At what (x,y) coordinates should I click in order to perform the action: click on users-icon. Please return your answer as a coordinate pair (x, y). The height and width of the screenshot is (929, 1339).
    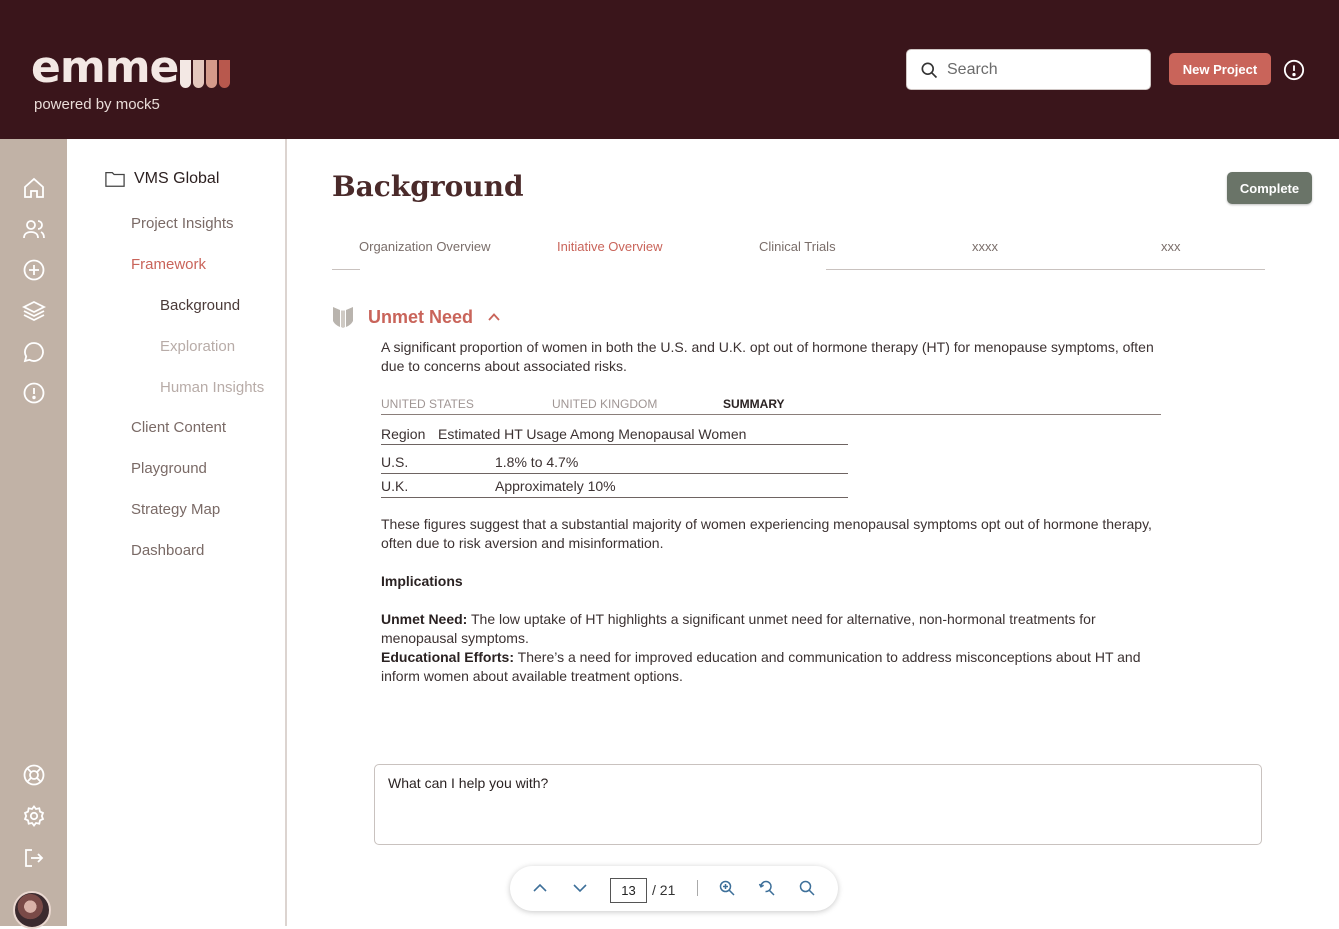
    Looking at the image, I should click on (34, 229).